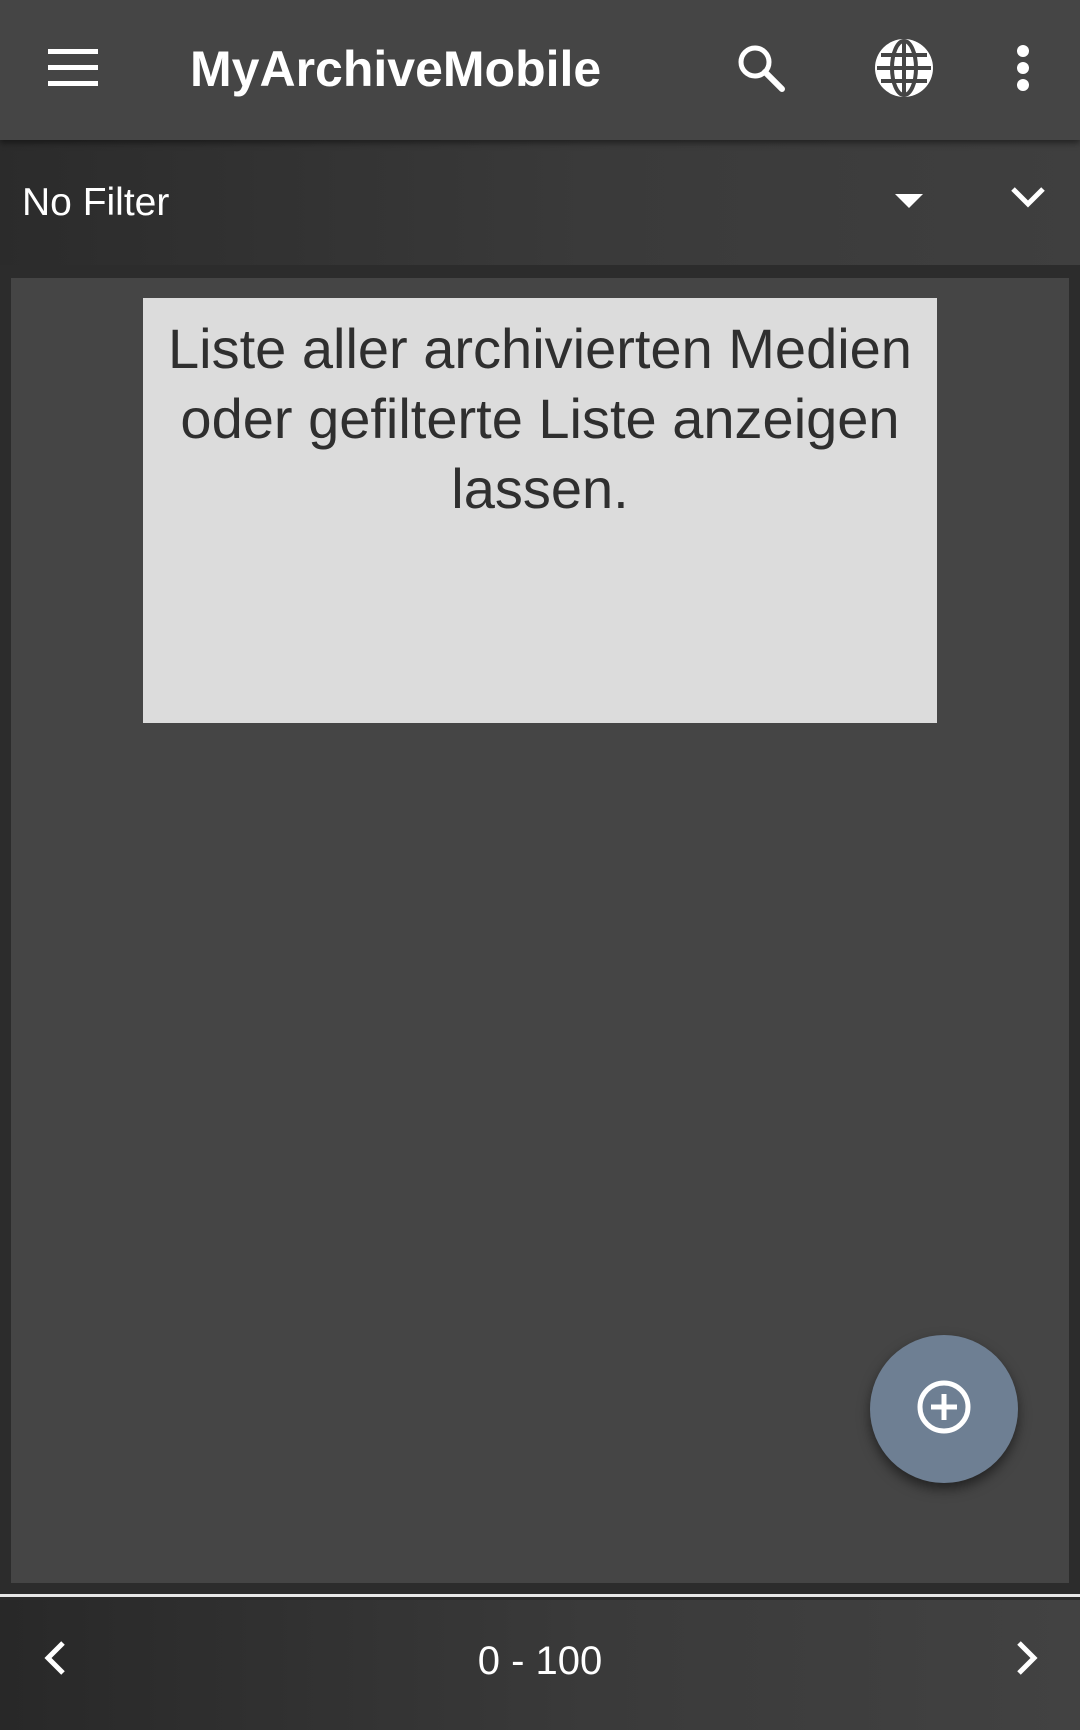 This screenshot has width=1080, height=1730. I want to click on search-button, so click(761, 70).